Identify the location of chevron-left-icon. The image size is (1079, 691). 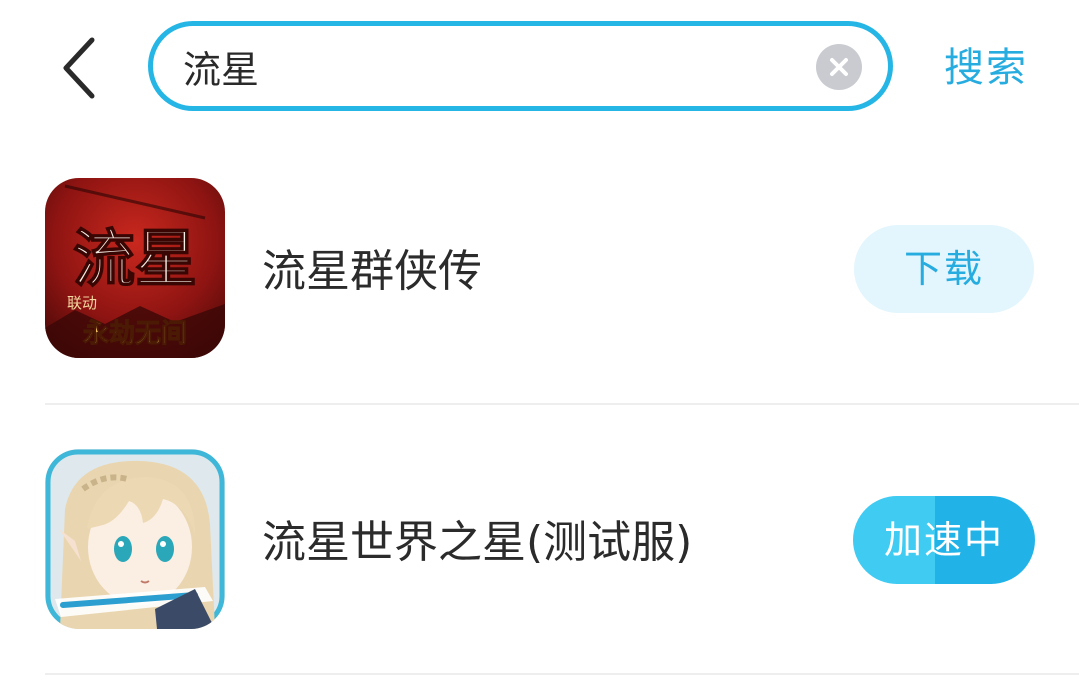
(79, 68).